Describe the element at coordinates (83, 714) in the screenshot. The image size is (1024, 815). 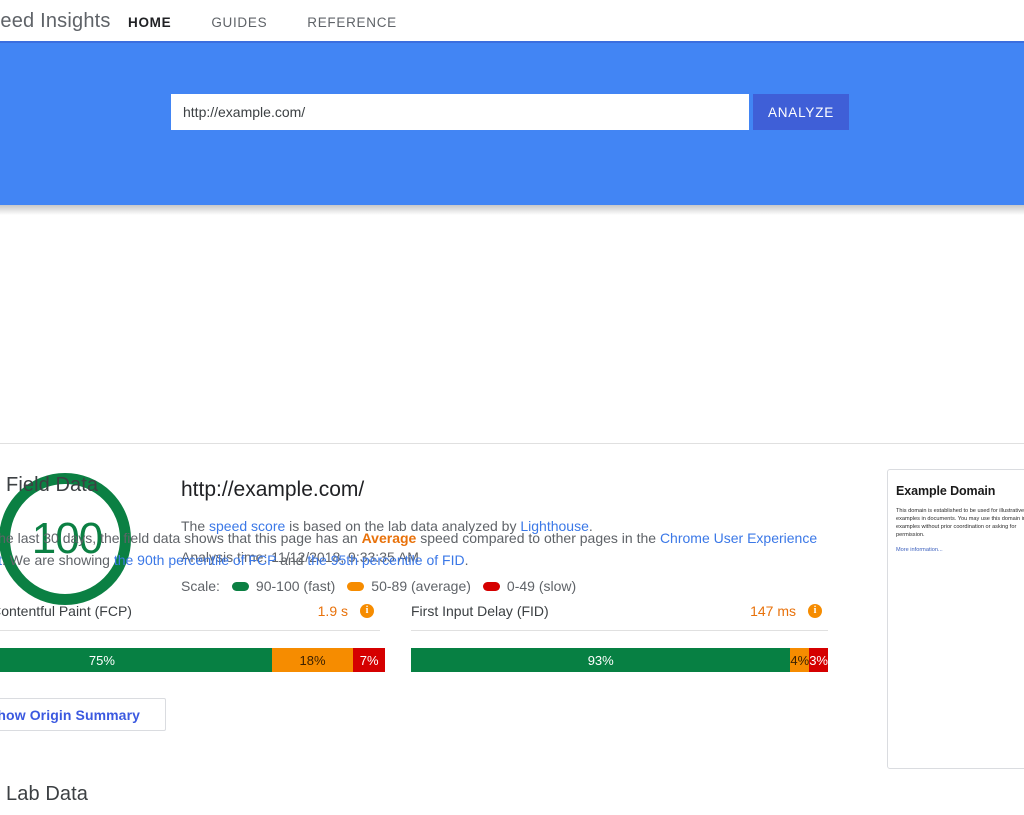
I see `show-origin-summary-button: Show Origin Summary` at that location.